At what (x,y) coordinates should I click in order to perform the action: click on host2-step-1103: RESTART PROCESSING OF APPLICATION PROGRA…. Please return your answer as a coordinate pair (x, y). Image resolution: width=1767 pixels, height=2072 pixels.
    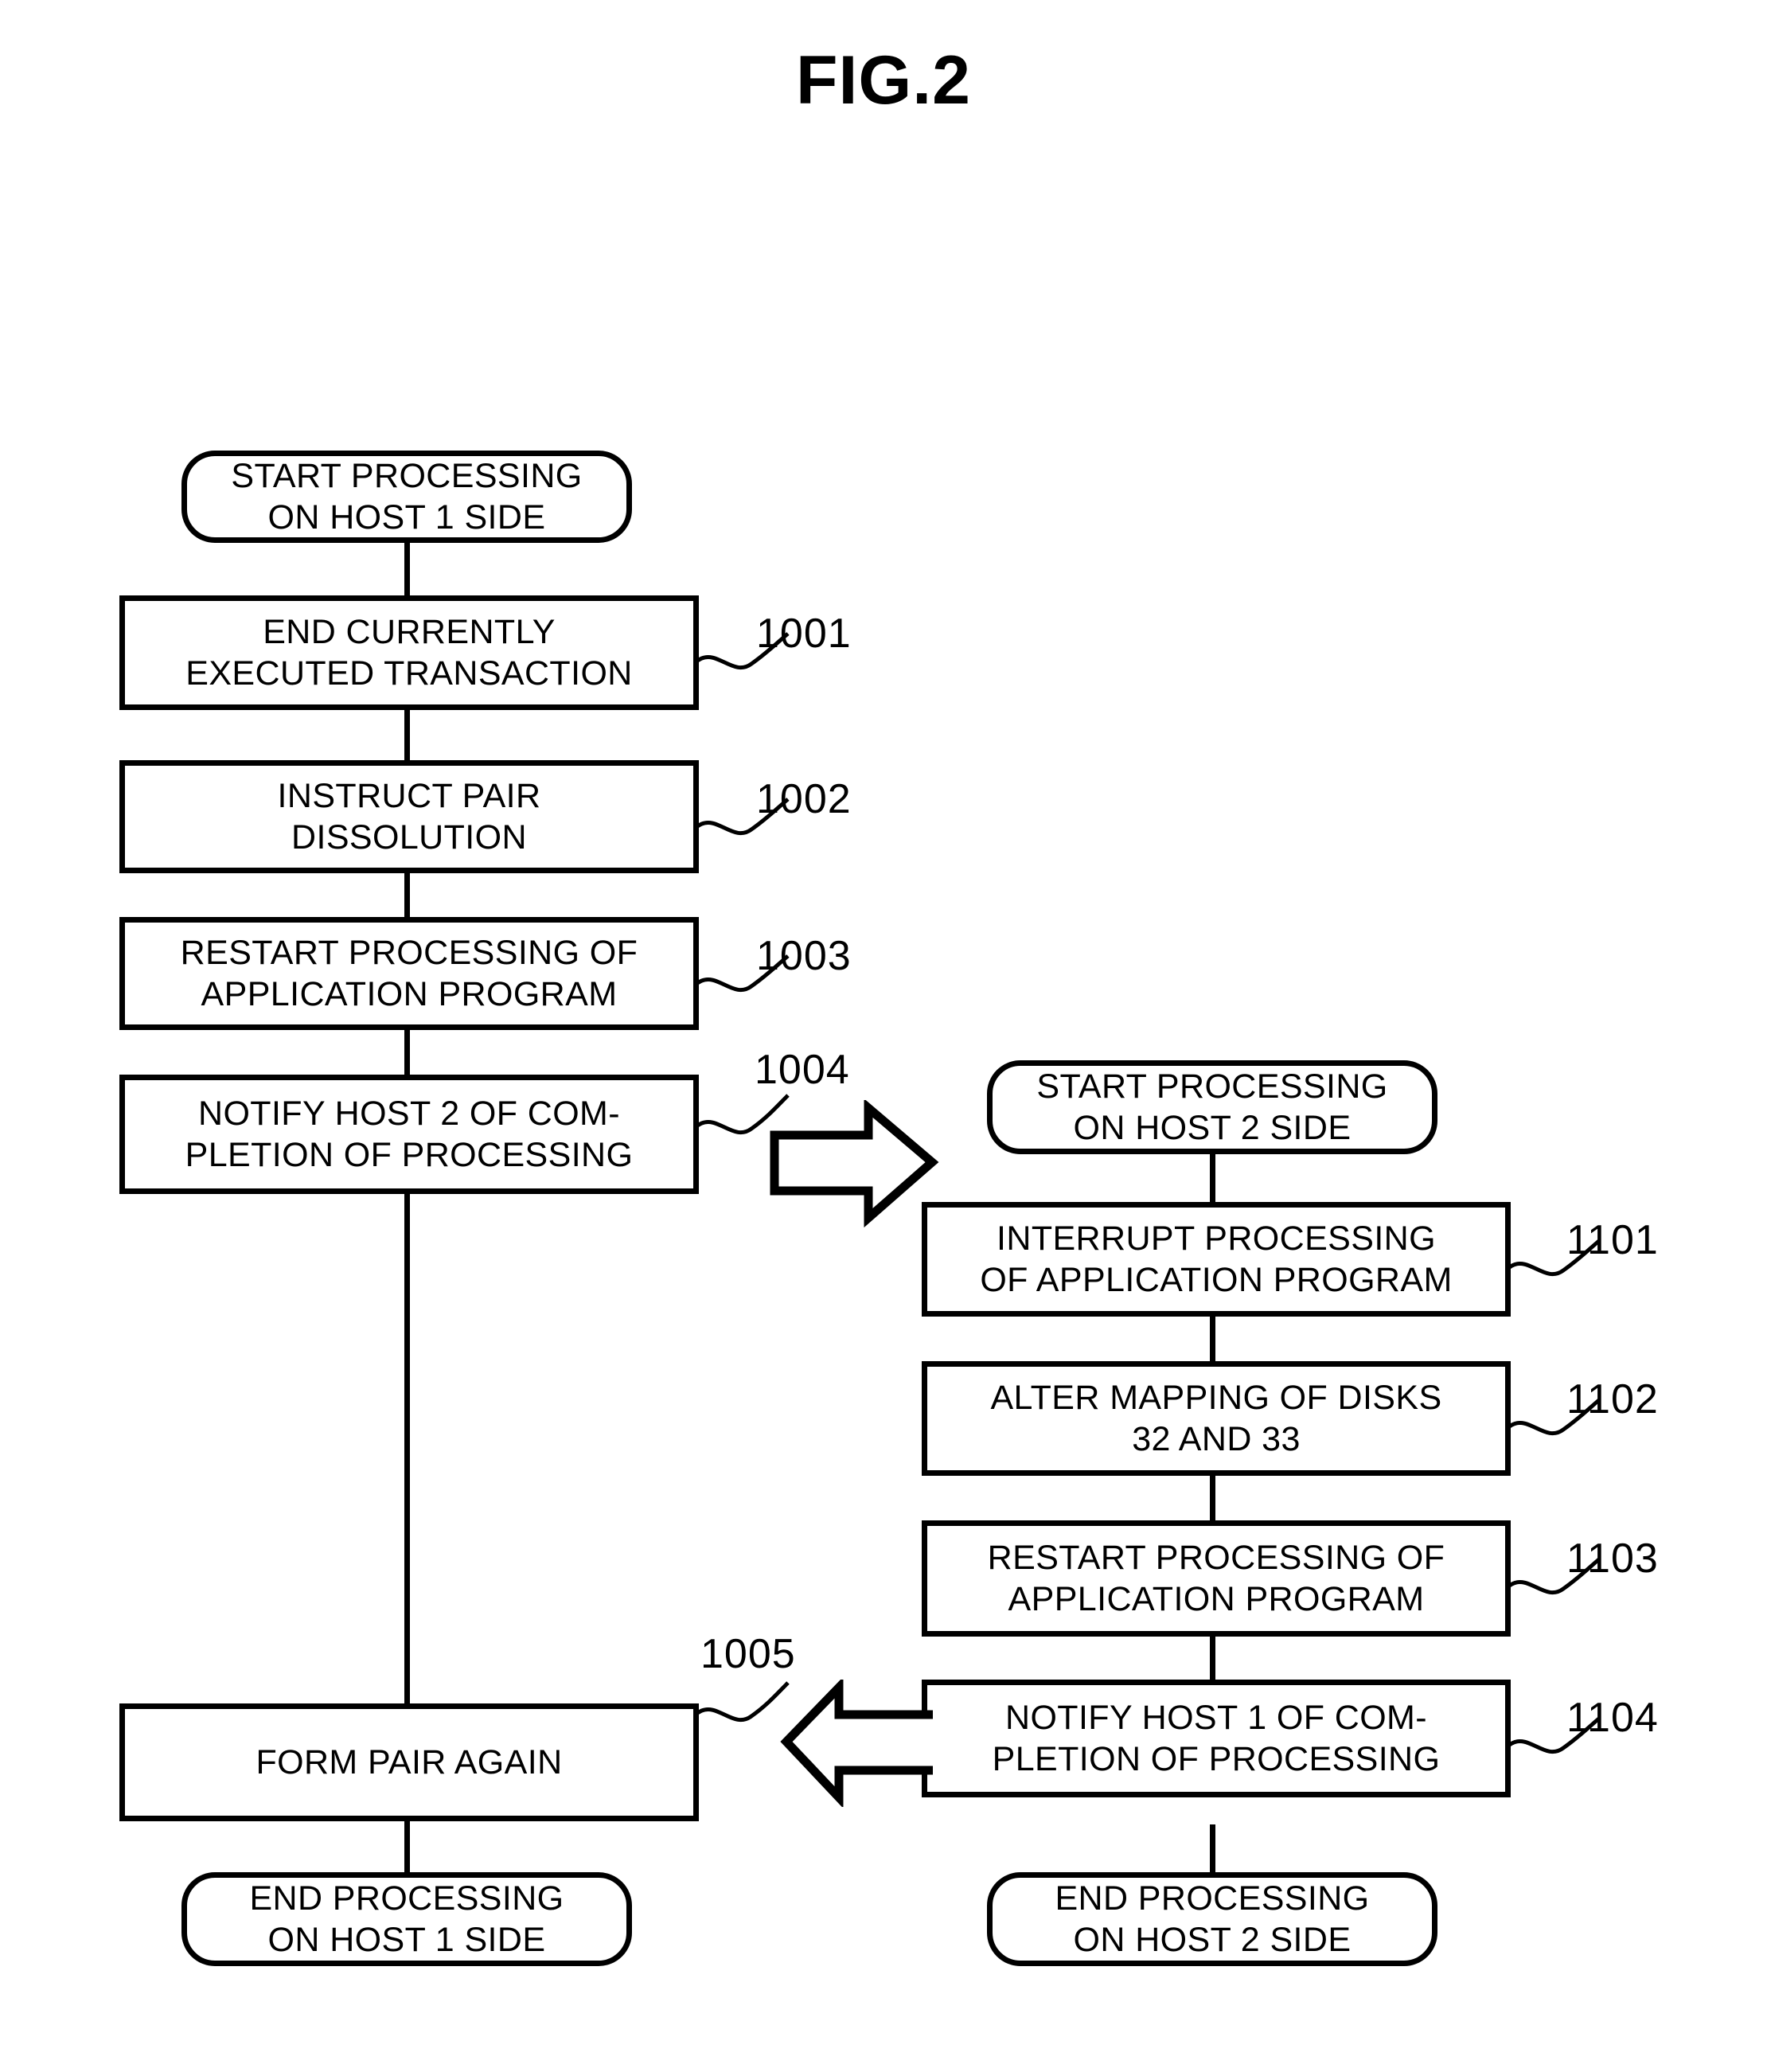
    Looking at the image, I should click on (1216, 1578).